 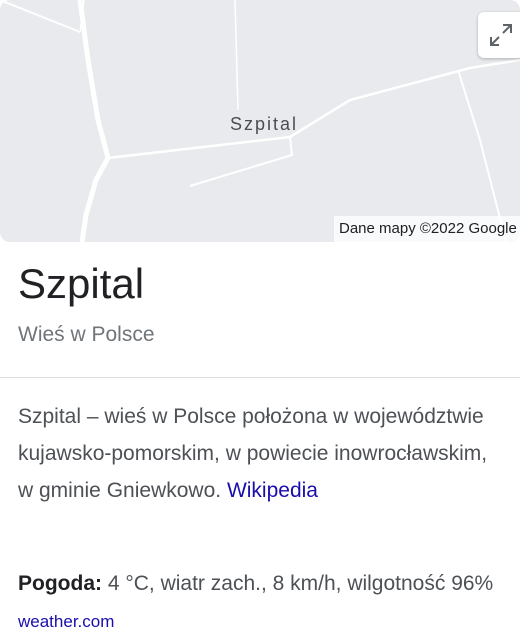 What do you see at coordinates (272, 490) in the screenshot?
I see `wikipedia-link: Wikipedia` at bounding box center [272, 490].